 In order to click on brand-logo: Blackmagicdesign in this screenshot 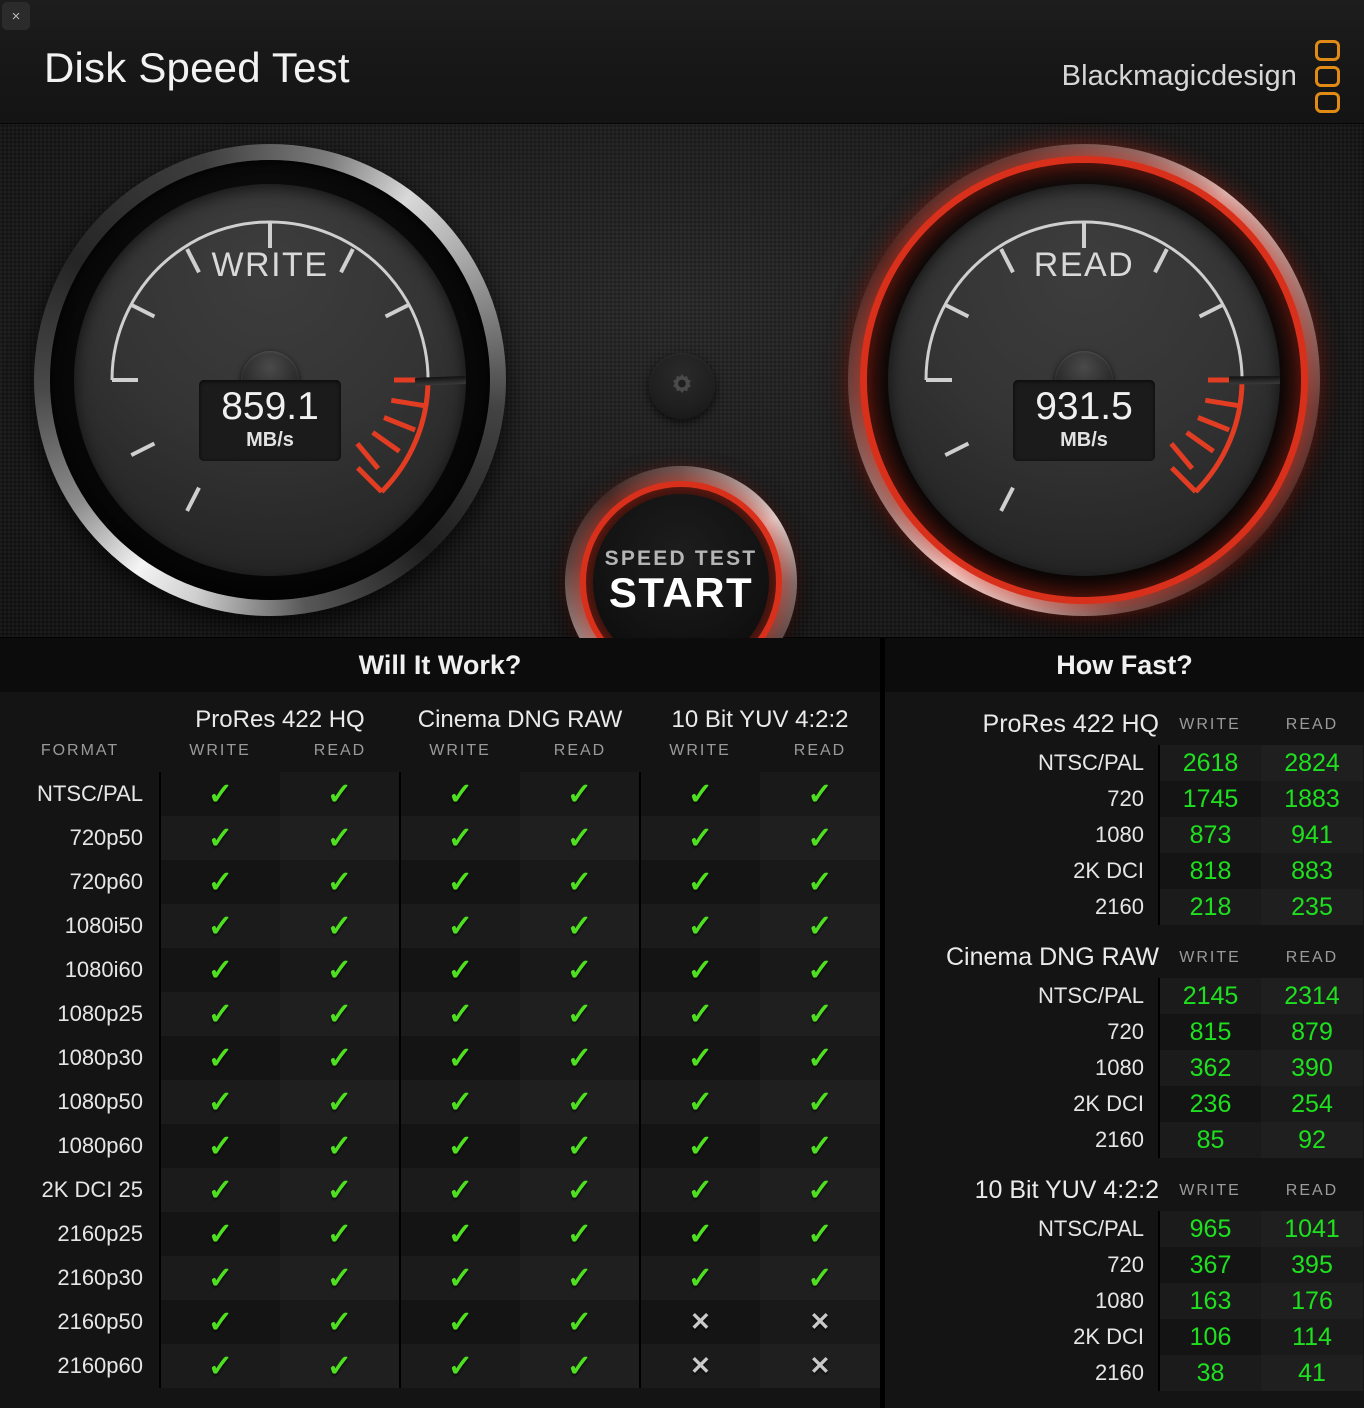, I will do `click(1201, 76)`.